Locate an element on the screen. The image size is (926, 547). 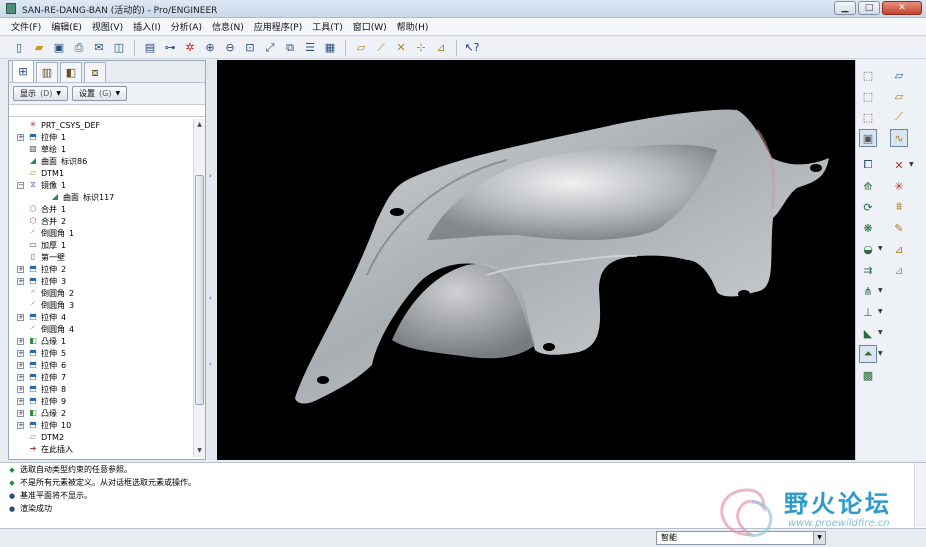
datum-plane-edit-icon: ⊿ is located at coordinates (899, 249).